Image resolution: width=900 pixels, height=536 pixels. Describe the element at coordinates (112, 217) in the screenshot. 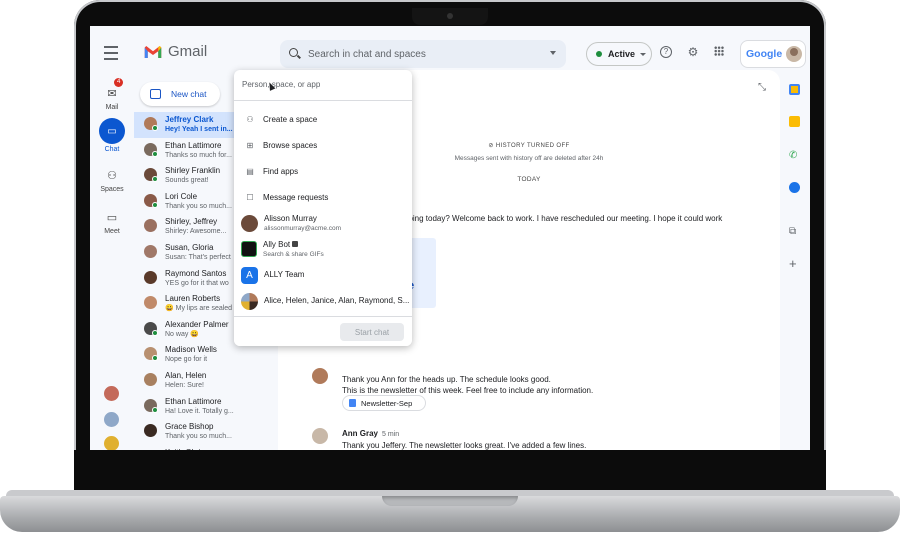

I see `video-camera-icon: ▭` at that location.